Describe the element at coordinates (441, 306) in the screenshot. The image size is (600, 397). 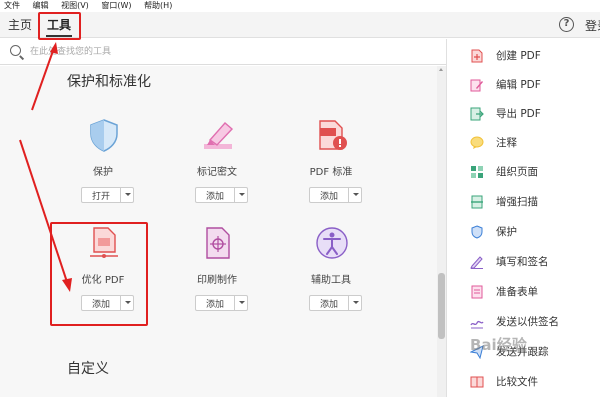
I see `scrollbar-thumb` at that location.